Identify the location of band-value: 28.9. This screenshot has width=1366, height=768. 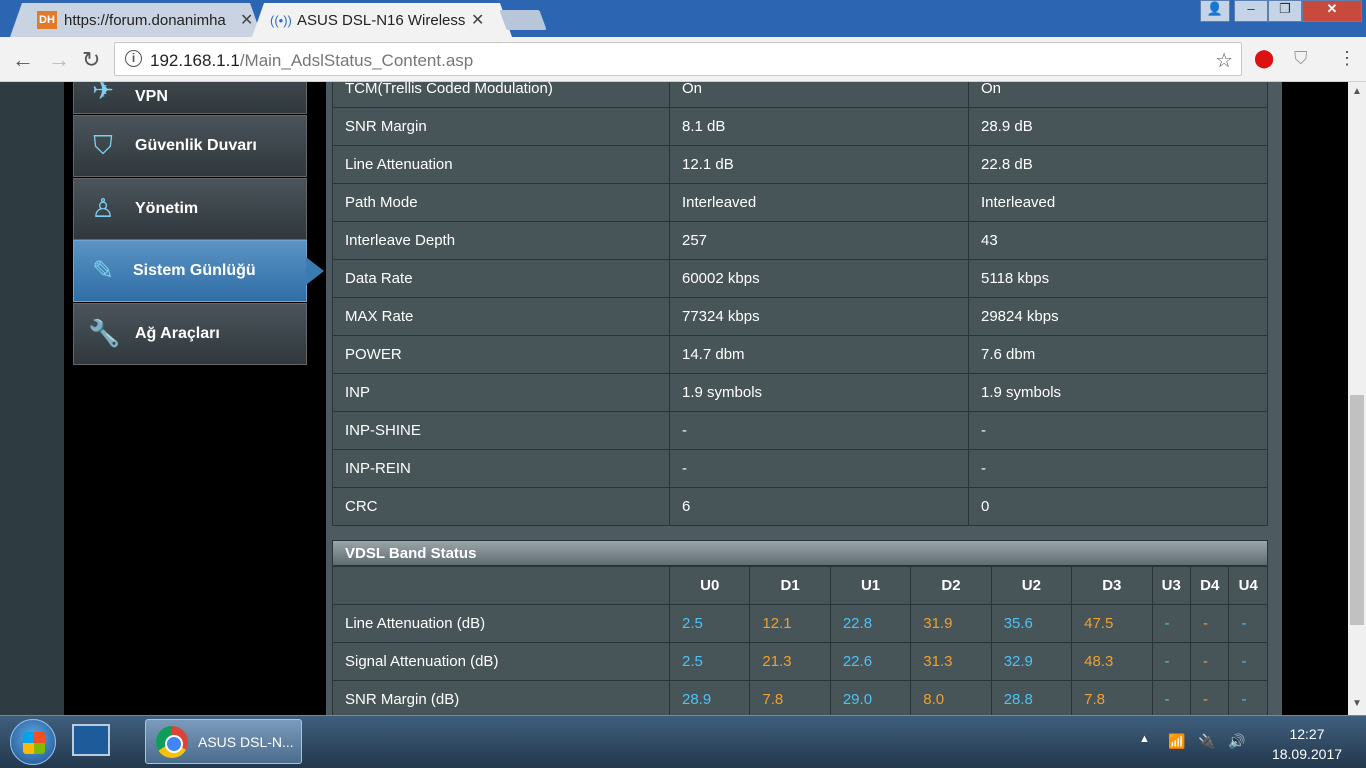
(709, 697).